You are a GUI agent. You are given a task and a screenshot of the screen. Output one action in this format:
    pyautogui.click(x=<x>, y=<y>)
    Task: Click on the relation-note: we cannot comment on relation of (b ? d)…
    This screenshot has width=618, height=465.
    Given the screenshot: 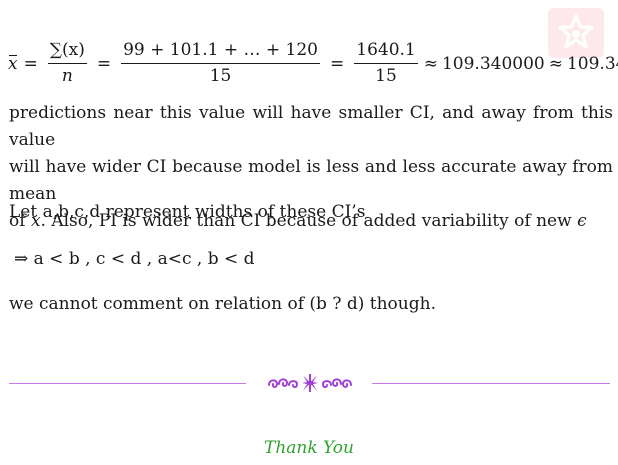 What is the action you would take?
    pyautogui.click(x=222, y=304)
    